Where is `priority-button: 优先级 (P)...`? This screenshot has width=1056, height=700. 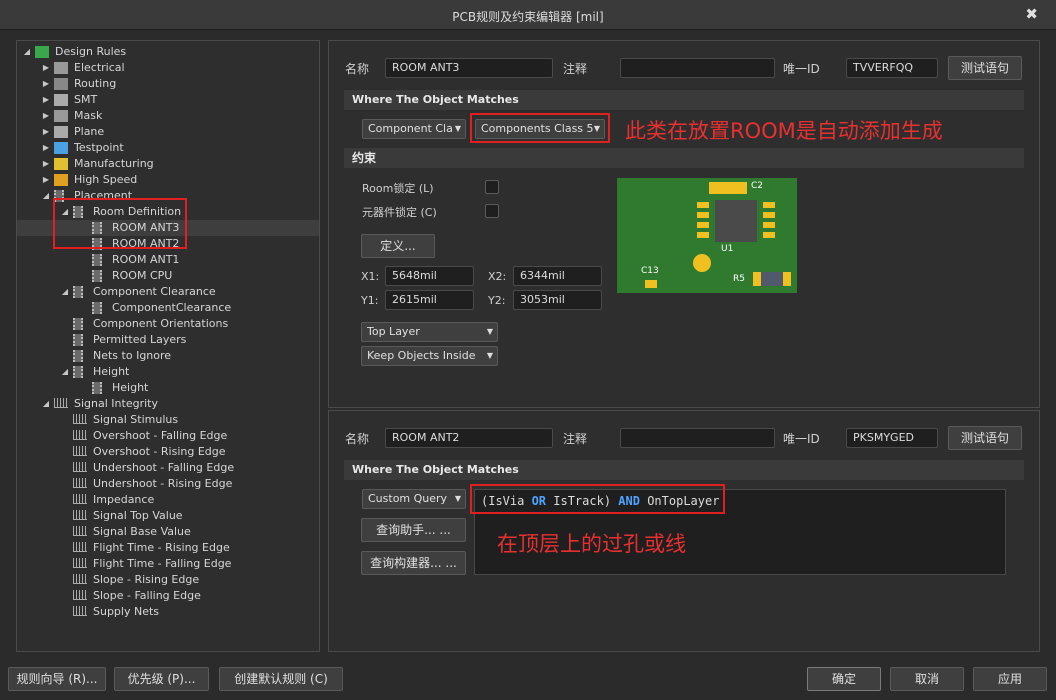
priority-button: 优先级 (P)... is located at coordinates (161, 679).